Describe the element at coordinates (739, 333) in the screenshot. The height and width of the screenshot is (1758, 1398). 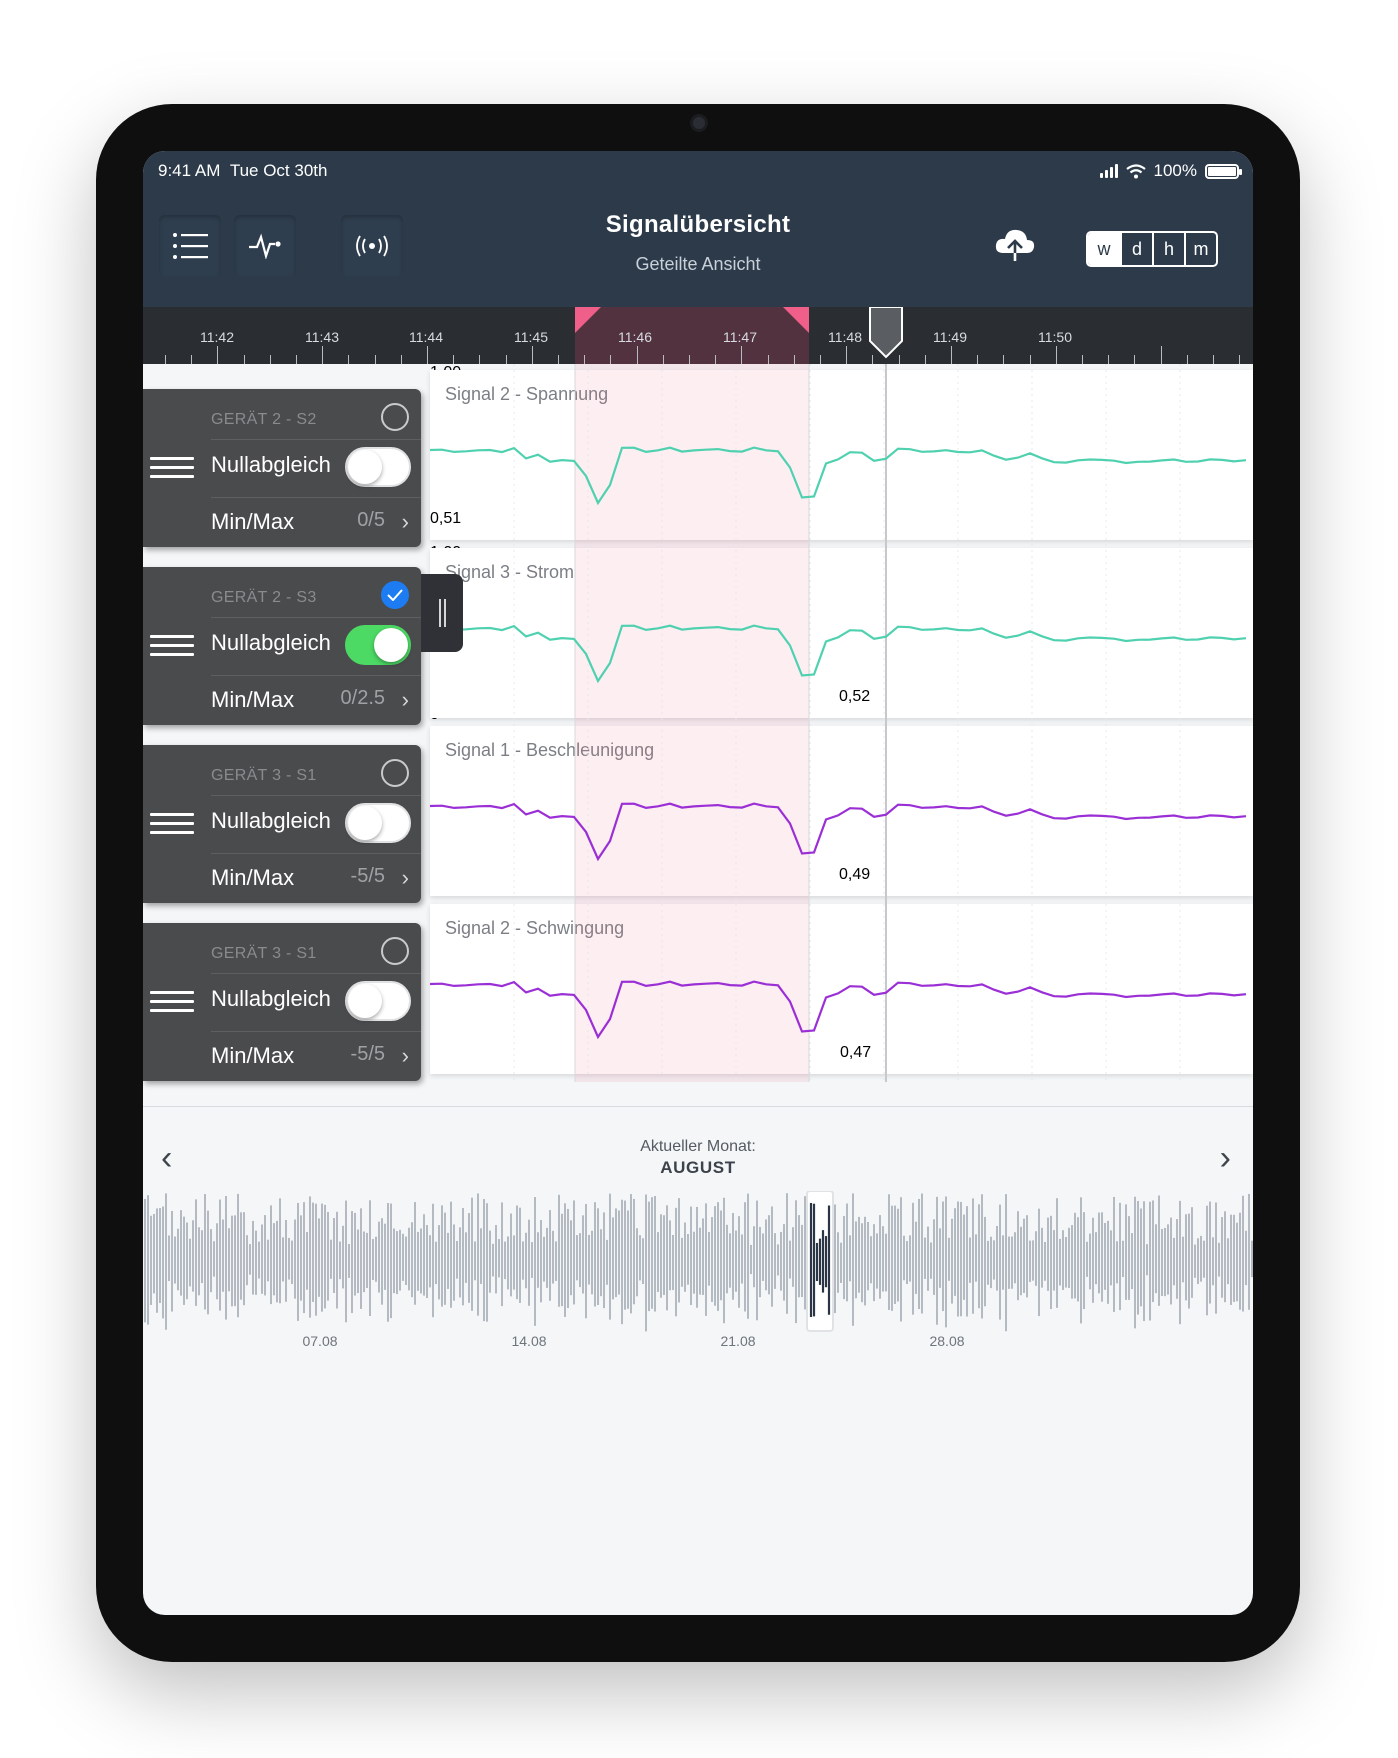
I see `timeline-markers` at that location.